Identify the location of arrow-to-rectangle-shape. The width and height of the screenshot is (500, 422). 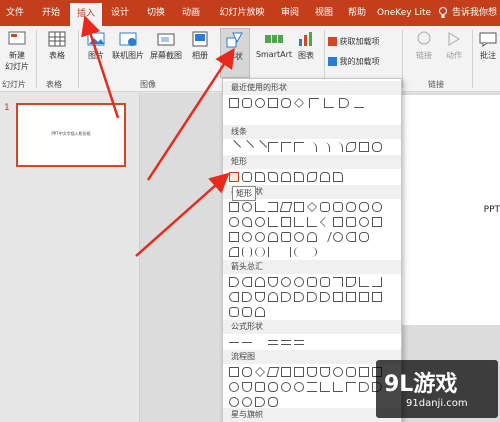
(182, 214).